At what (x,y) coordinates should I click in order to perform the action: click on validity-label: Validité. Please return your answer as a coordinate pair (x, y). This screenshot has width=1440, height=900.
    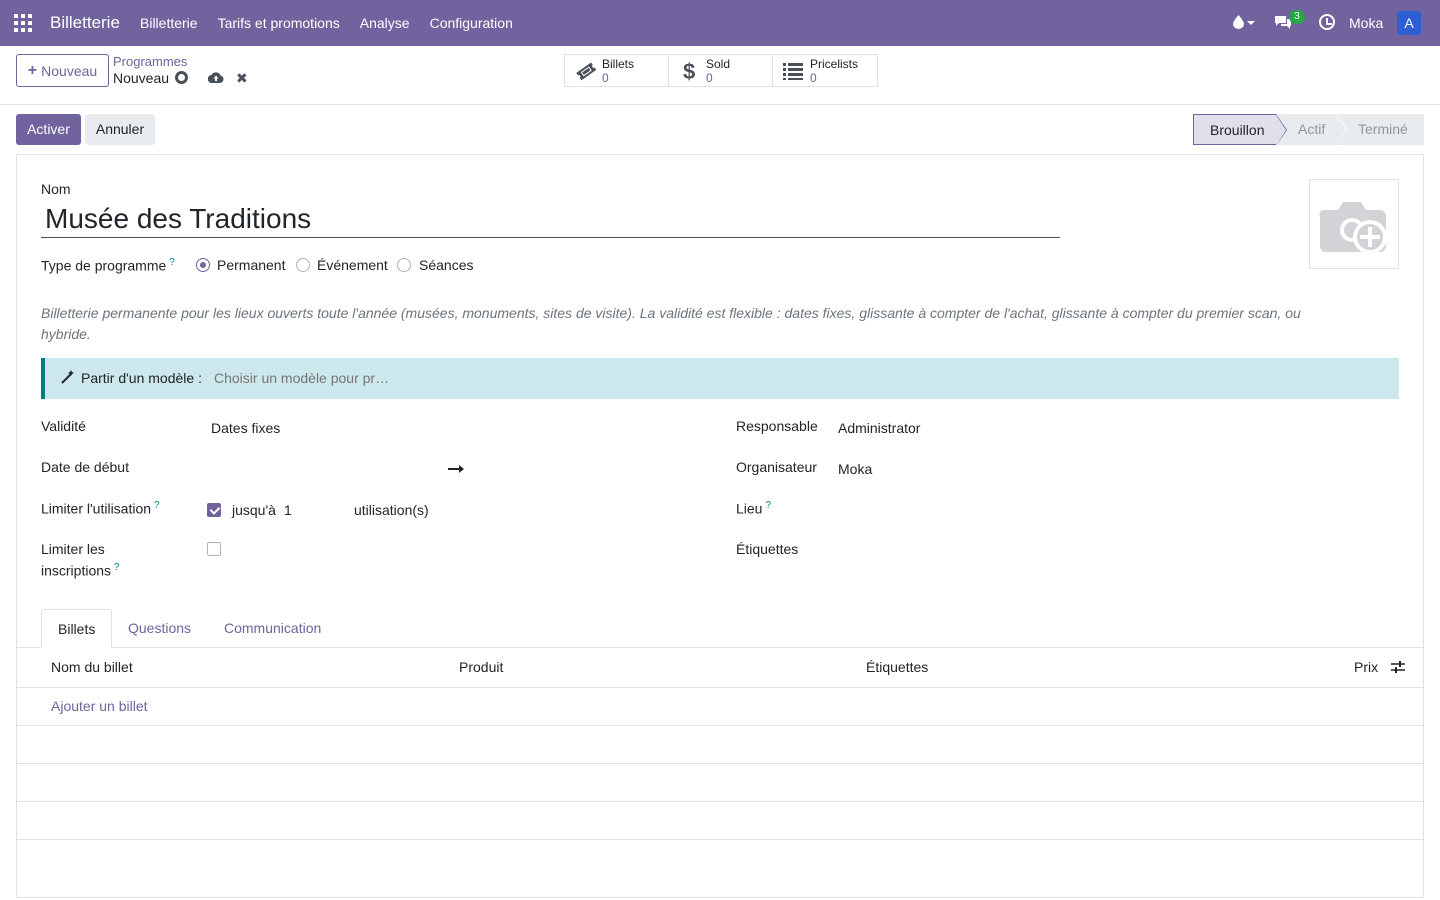
    Looking at the image, I should click on (63, 426).